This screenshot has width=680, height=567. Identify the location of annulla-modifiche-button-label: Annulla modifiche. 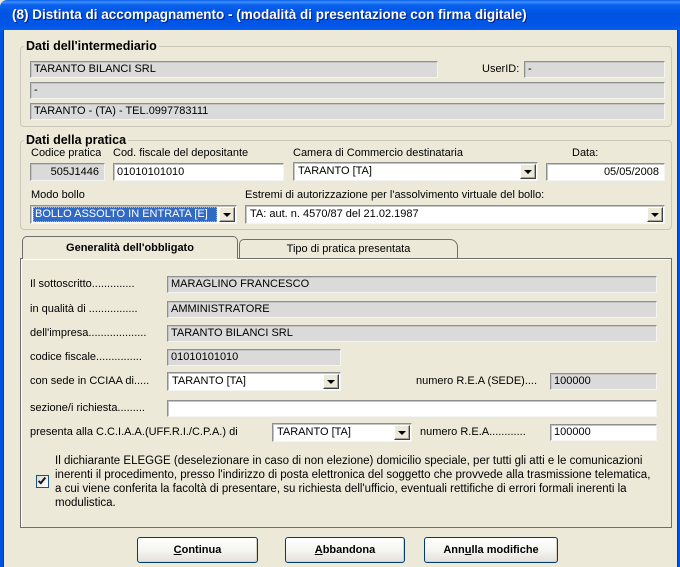
(491, 550).